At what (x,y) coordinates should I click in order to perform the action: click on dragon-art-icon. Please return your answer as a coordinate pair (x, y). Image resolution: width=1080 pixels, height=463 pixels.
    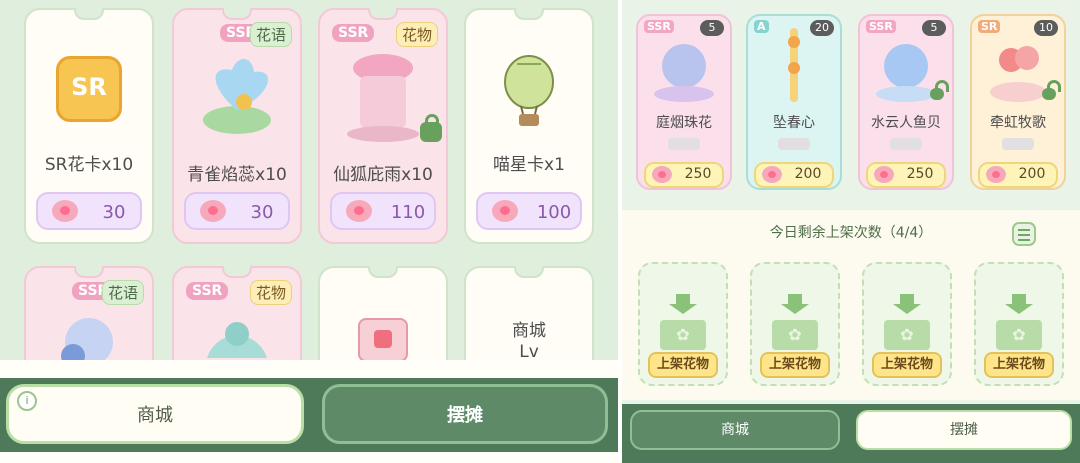
    Looking at the image, I should click on (237, 340).